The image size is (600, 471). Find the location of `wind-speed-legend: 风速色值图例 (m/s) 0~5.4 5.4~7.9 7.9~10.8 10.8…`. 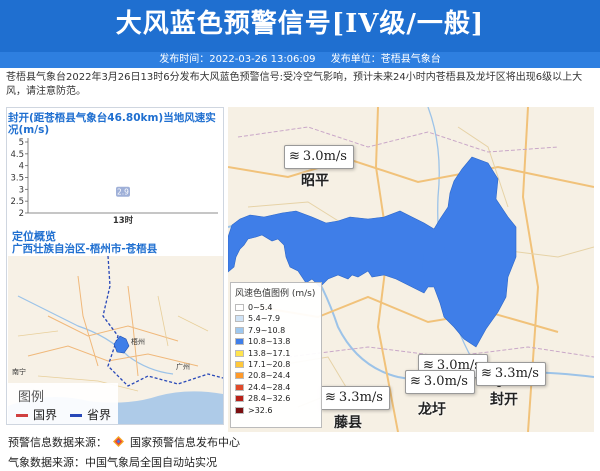

wind-speed-legend: 风速色值图例 (m/s) 0~5.4 5.4~7.9 7.9~10.8 10.8… is located at coordinates (276, 355).